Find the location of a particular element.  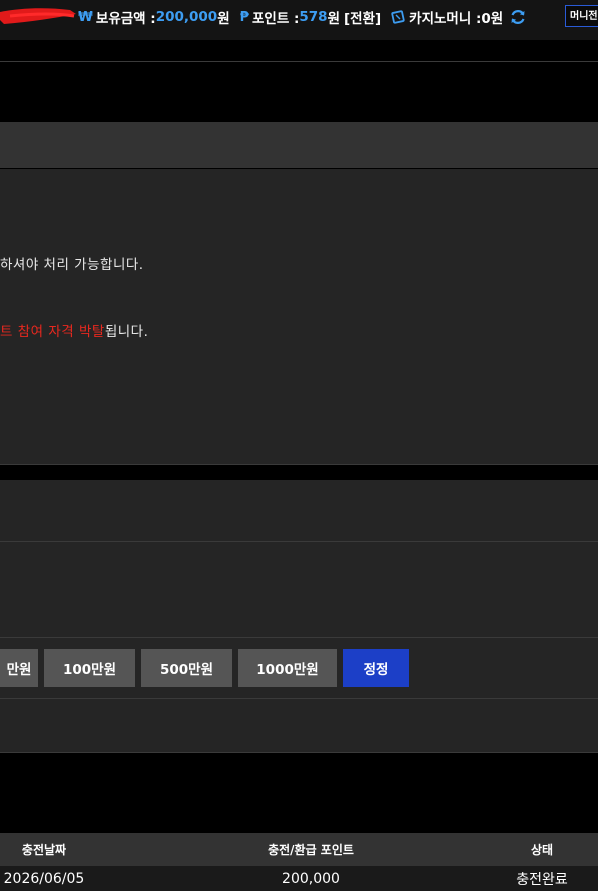

amount-button-1000: 1000만원 is located at coordinates (287, 668).